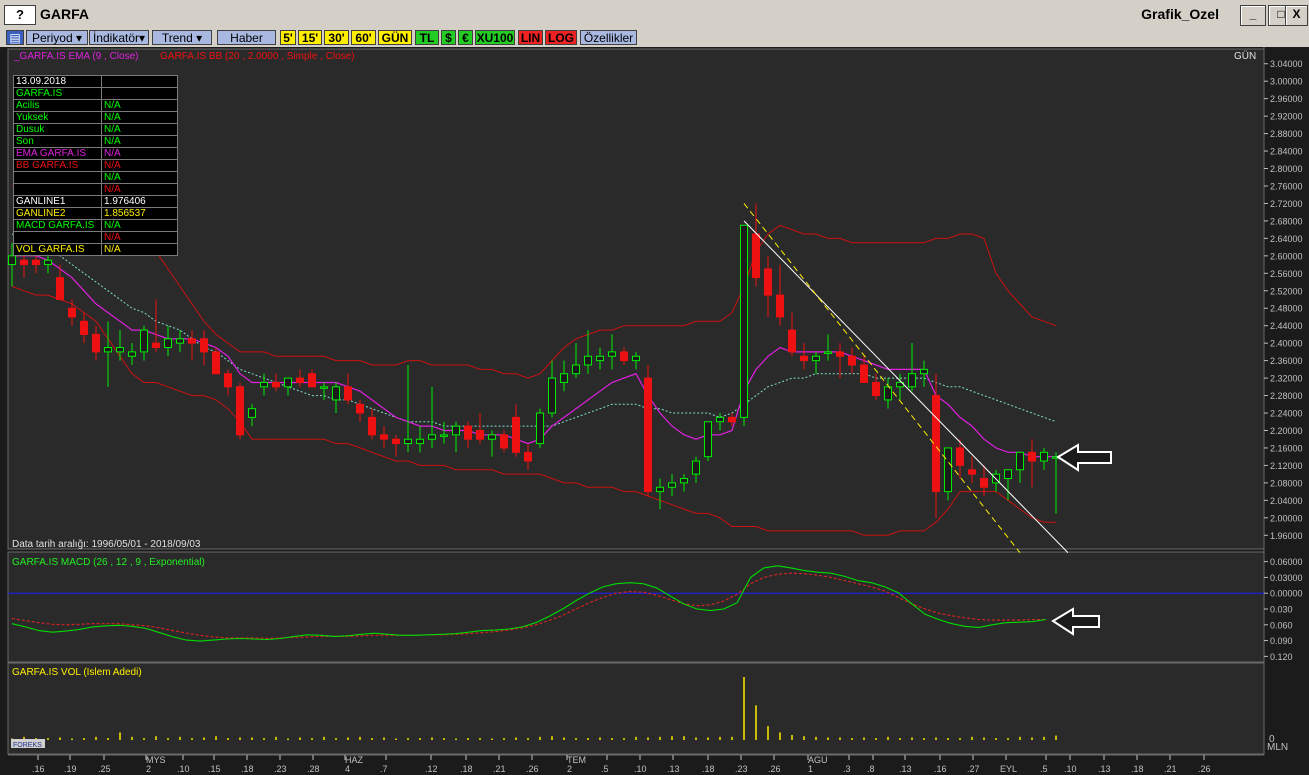 The width and height of the screenshot is (1309, 775). What do you see at coordinates (1286, 466) in the screenshot?
I see `y-tick-label: 2.12000` at bounding box center [1286, 466].